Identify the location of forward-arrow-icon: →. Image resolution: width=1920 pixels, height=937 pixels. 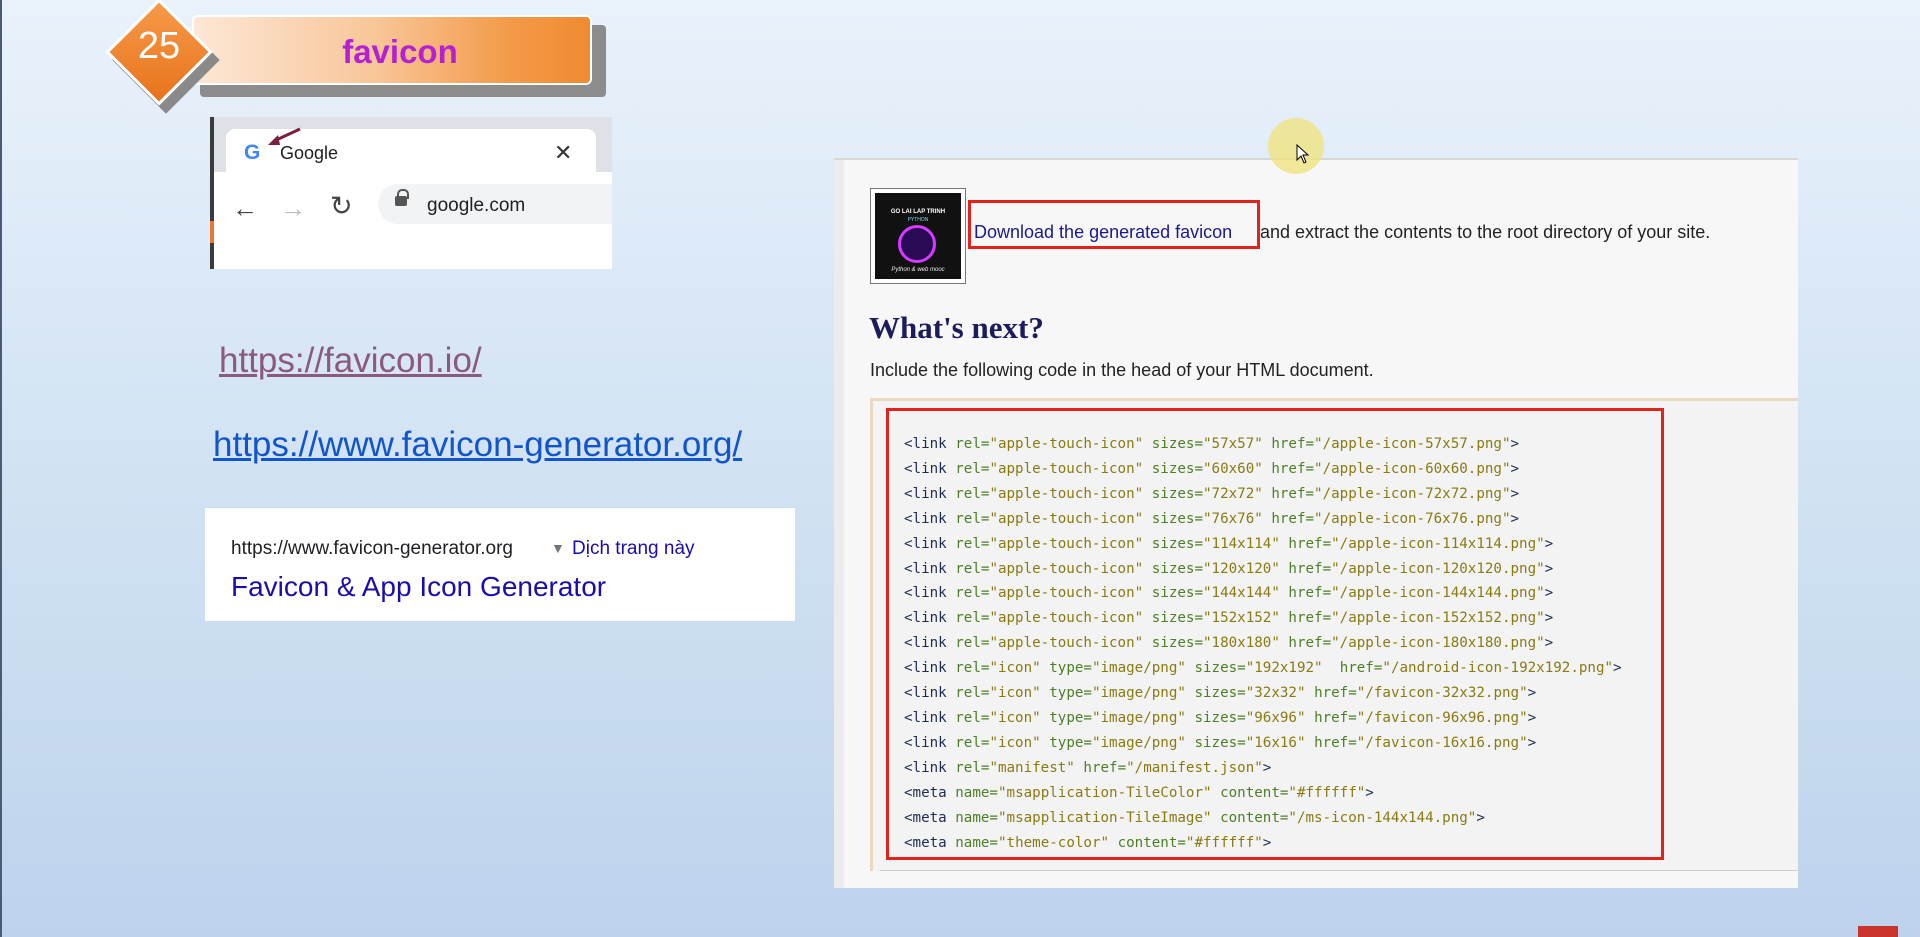
(293, 208).